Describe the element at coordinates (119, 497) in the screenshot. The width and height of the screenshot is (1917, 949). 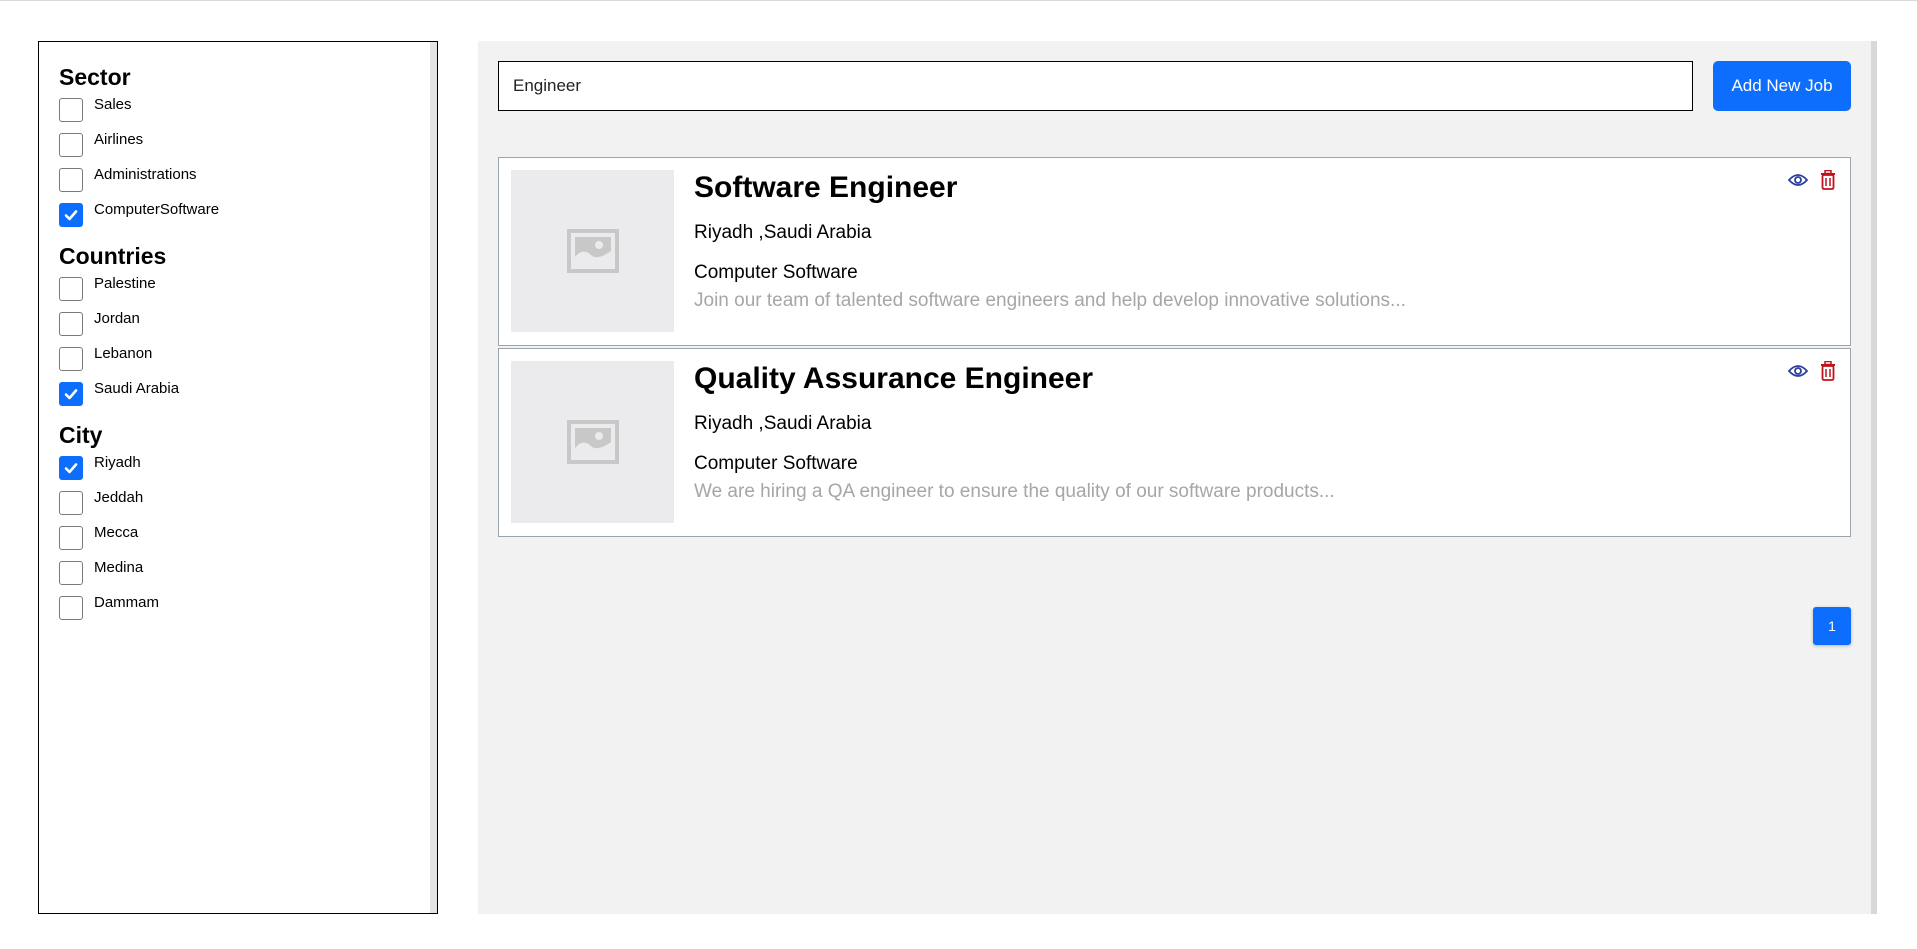
I see `filter-option-label: Jeddah` at that location.